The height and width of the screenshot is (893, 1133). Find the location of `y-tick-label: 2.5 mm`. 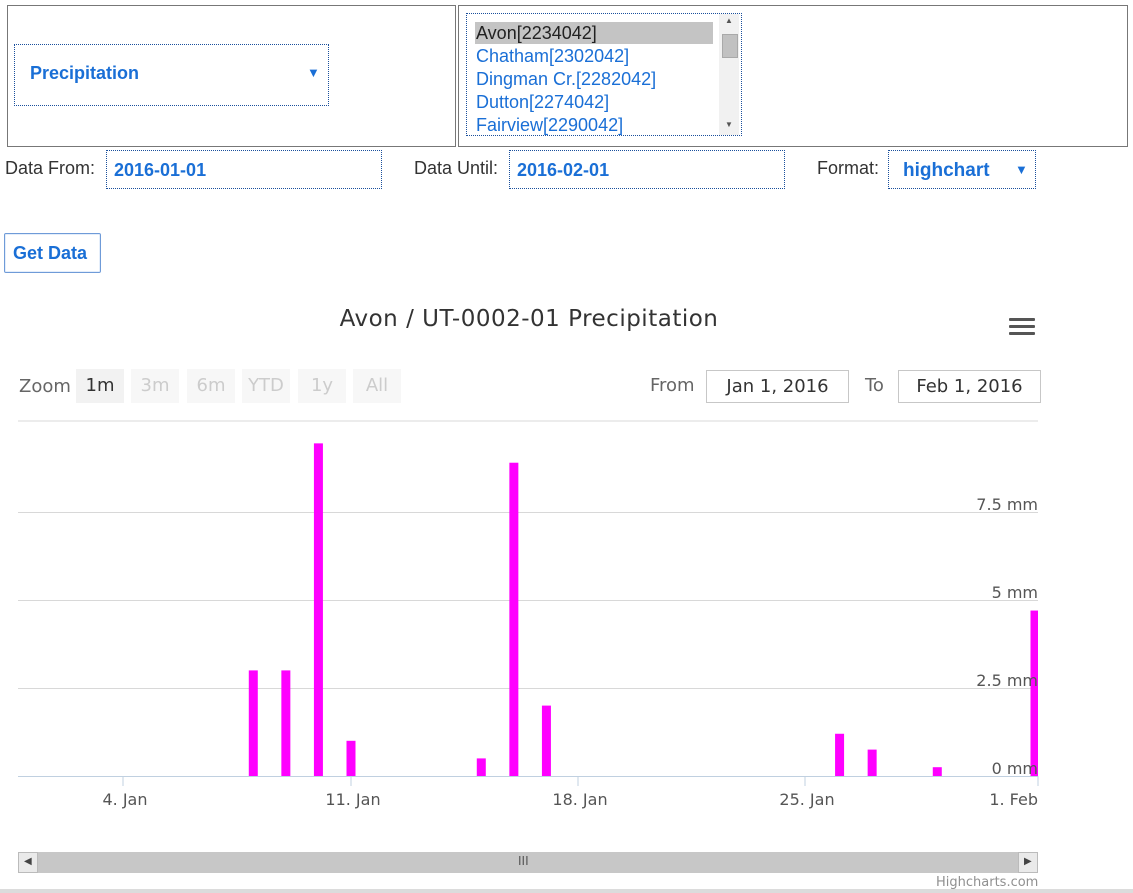

y-tick-label: 2.5 mm is located at coordinates (1007, 680).